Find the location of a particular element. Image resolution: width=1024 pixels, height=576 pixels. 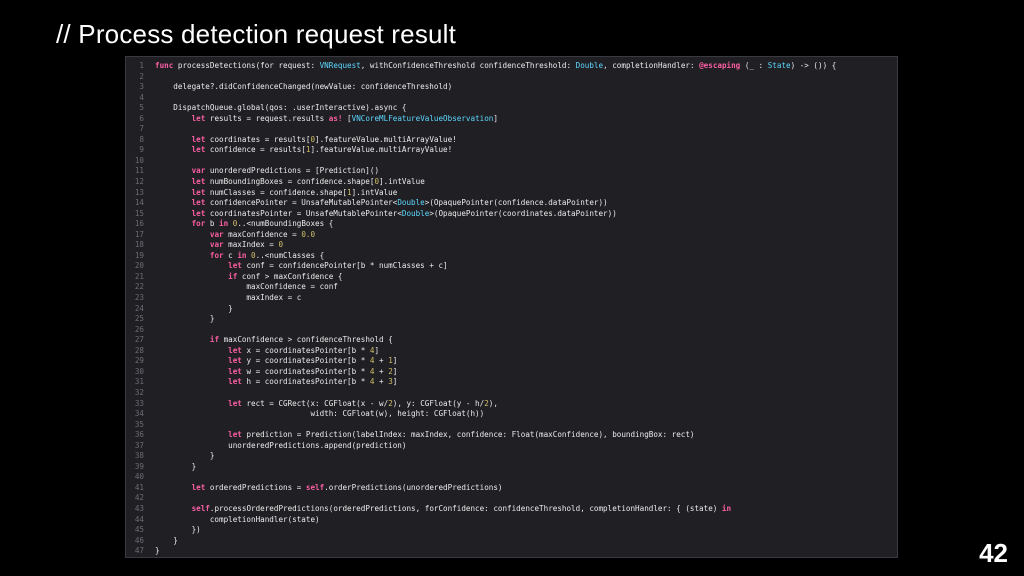

line-number: 35 is located at coordinates (139, 424).